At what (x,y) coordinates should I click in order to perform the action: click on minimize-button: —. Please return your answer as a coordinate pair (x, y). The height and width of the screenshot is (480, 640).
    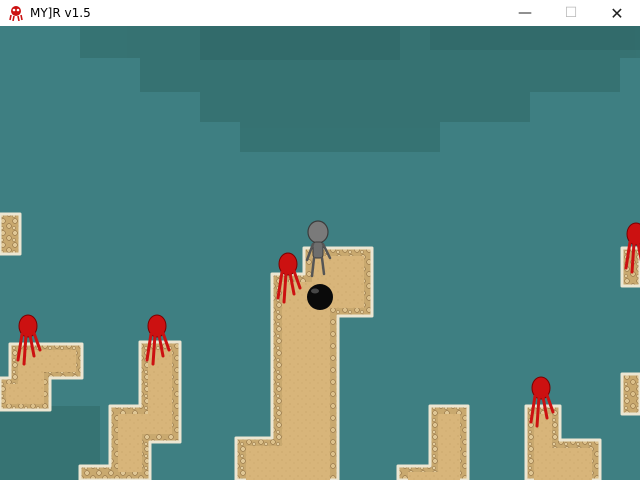
    Looking at the image, I should click on (525, 13).